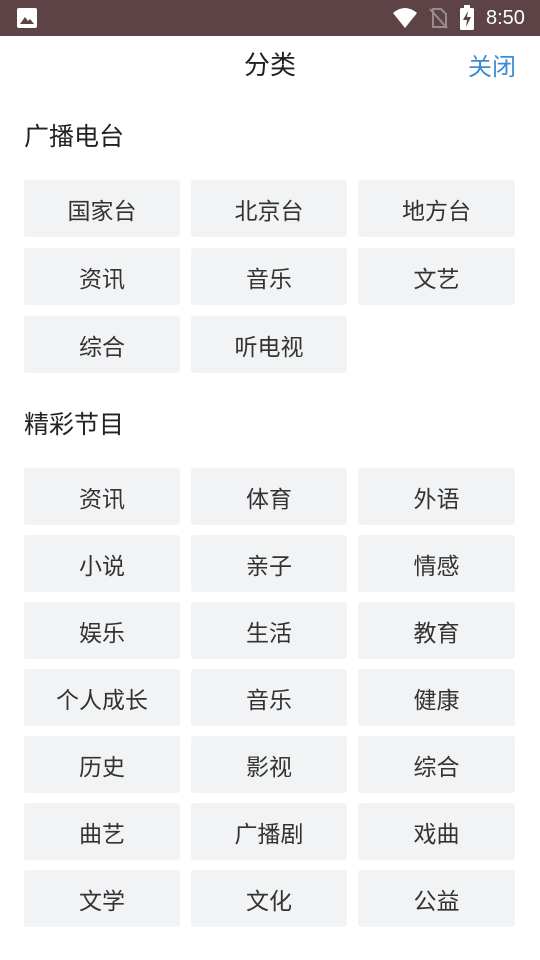 This screenshot has width=540, height=960. Describe the element at coordinates (505, 18) in the screenshot. I see `clock: 8:50` at that location.